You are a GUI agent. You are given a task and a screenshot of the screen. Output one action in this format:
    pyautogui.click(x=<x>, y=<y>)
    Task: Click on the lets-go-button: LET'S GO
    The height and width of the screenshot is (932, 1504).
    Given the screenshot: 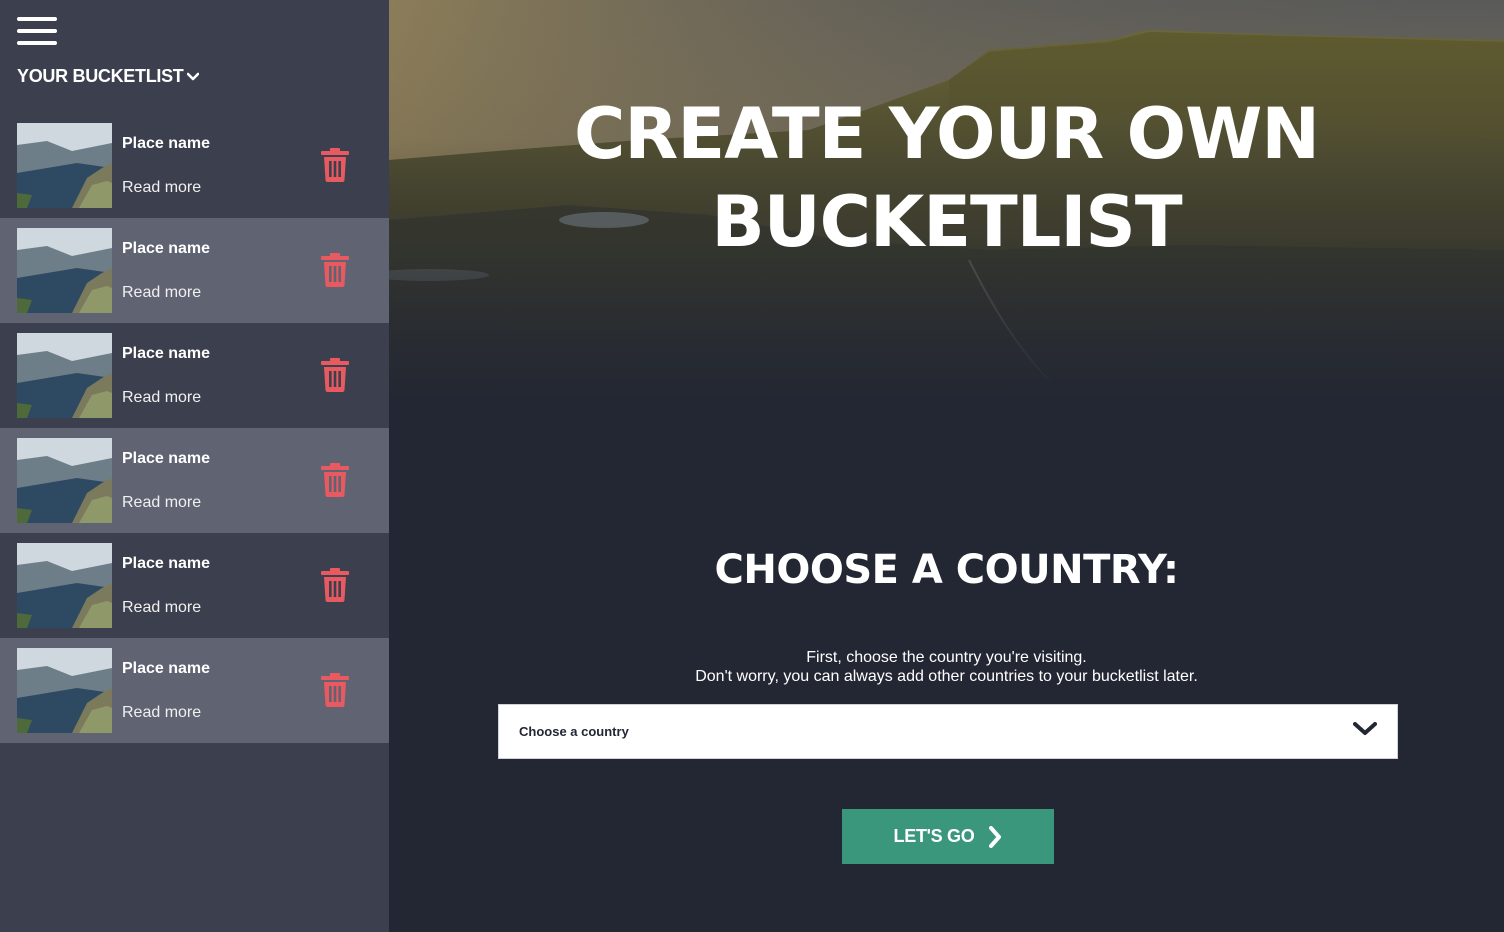 What is the action you would take?
    pyautogui.click(x=948, y=836)
    